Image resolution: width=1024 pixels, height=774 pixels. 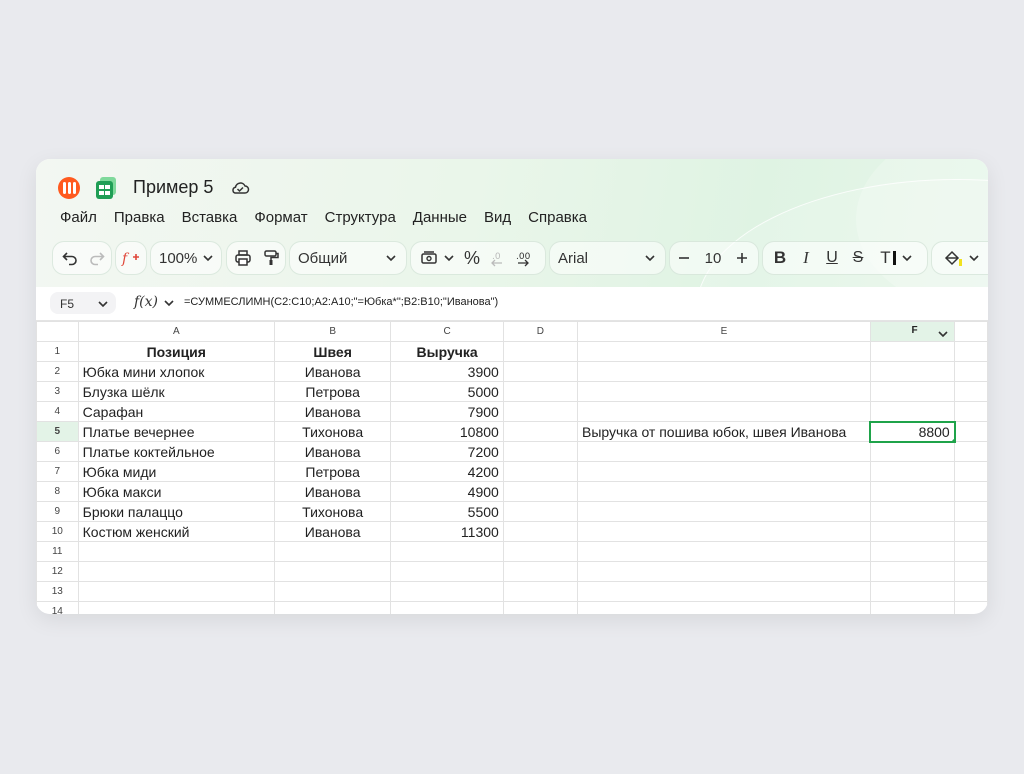 I want to click on cell: 4200, so click(x=447, y=471).